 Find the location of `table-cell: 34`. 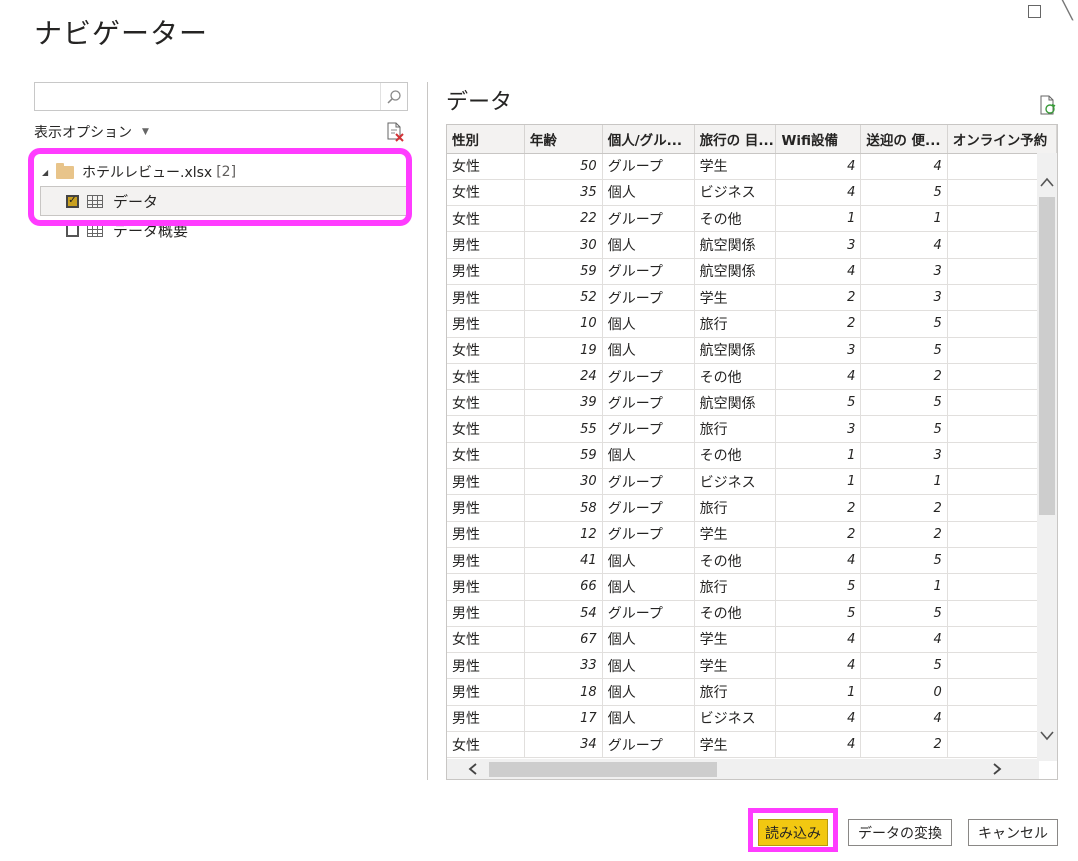

table-cell: 34 is located at coordinates (563, 745).